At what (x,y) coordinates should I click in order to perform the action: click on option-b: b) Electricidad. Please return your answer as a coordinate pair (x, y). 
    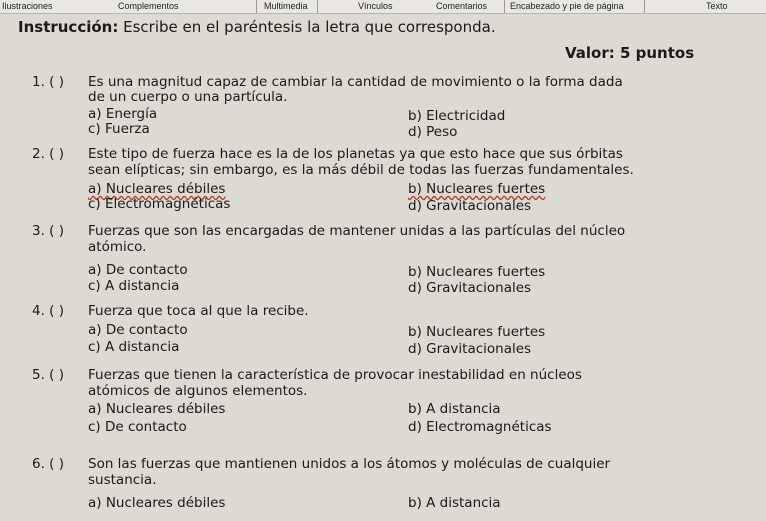
    Looking at the image, I should click on (457, 116).